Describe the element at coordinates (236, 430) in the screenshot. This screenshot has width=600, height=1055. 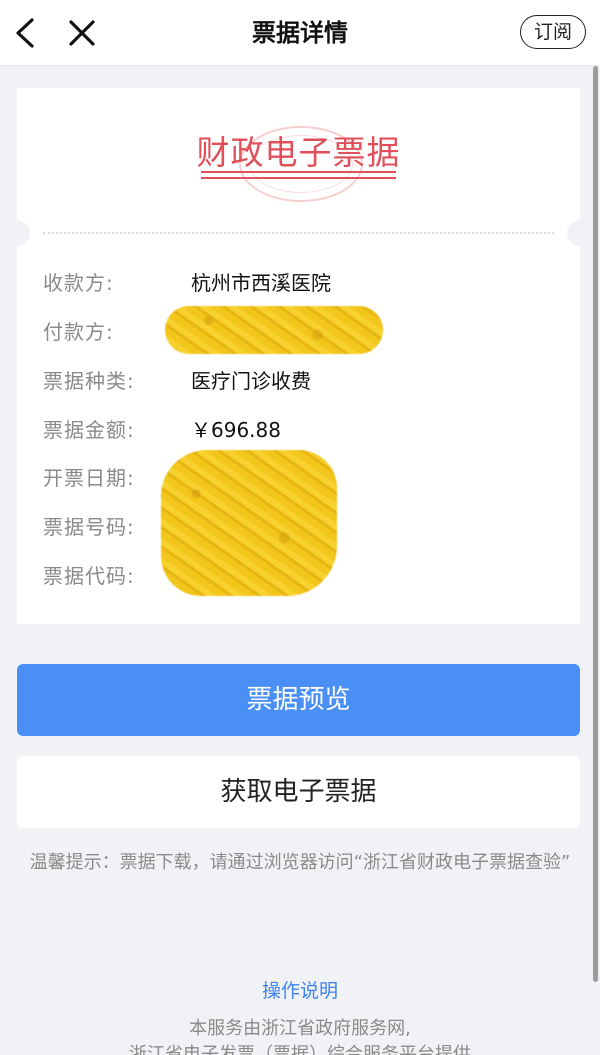
I see `field-value: ￥696.88` at that location.